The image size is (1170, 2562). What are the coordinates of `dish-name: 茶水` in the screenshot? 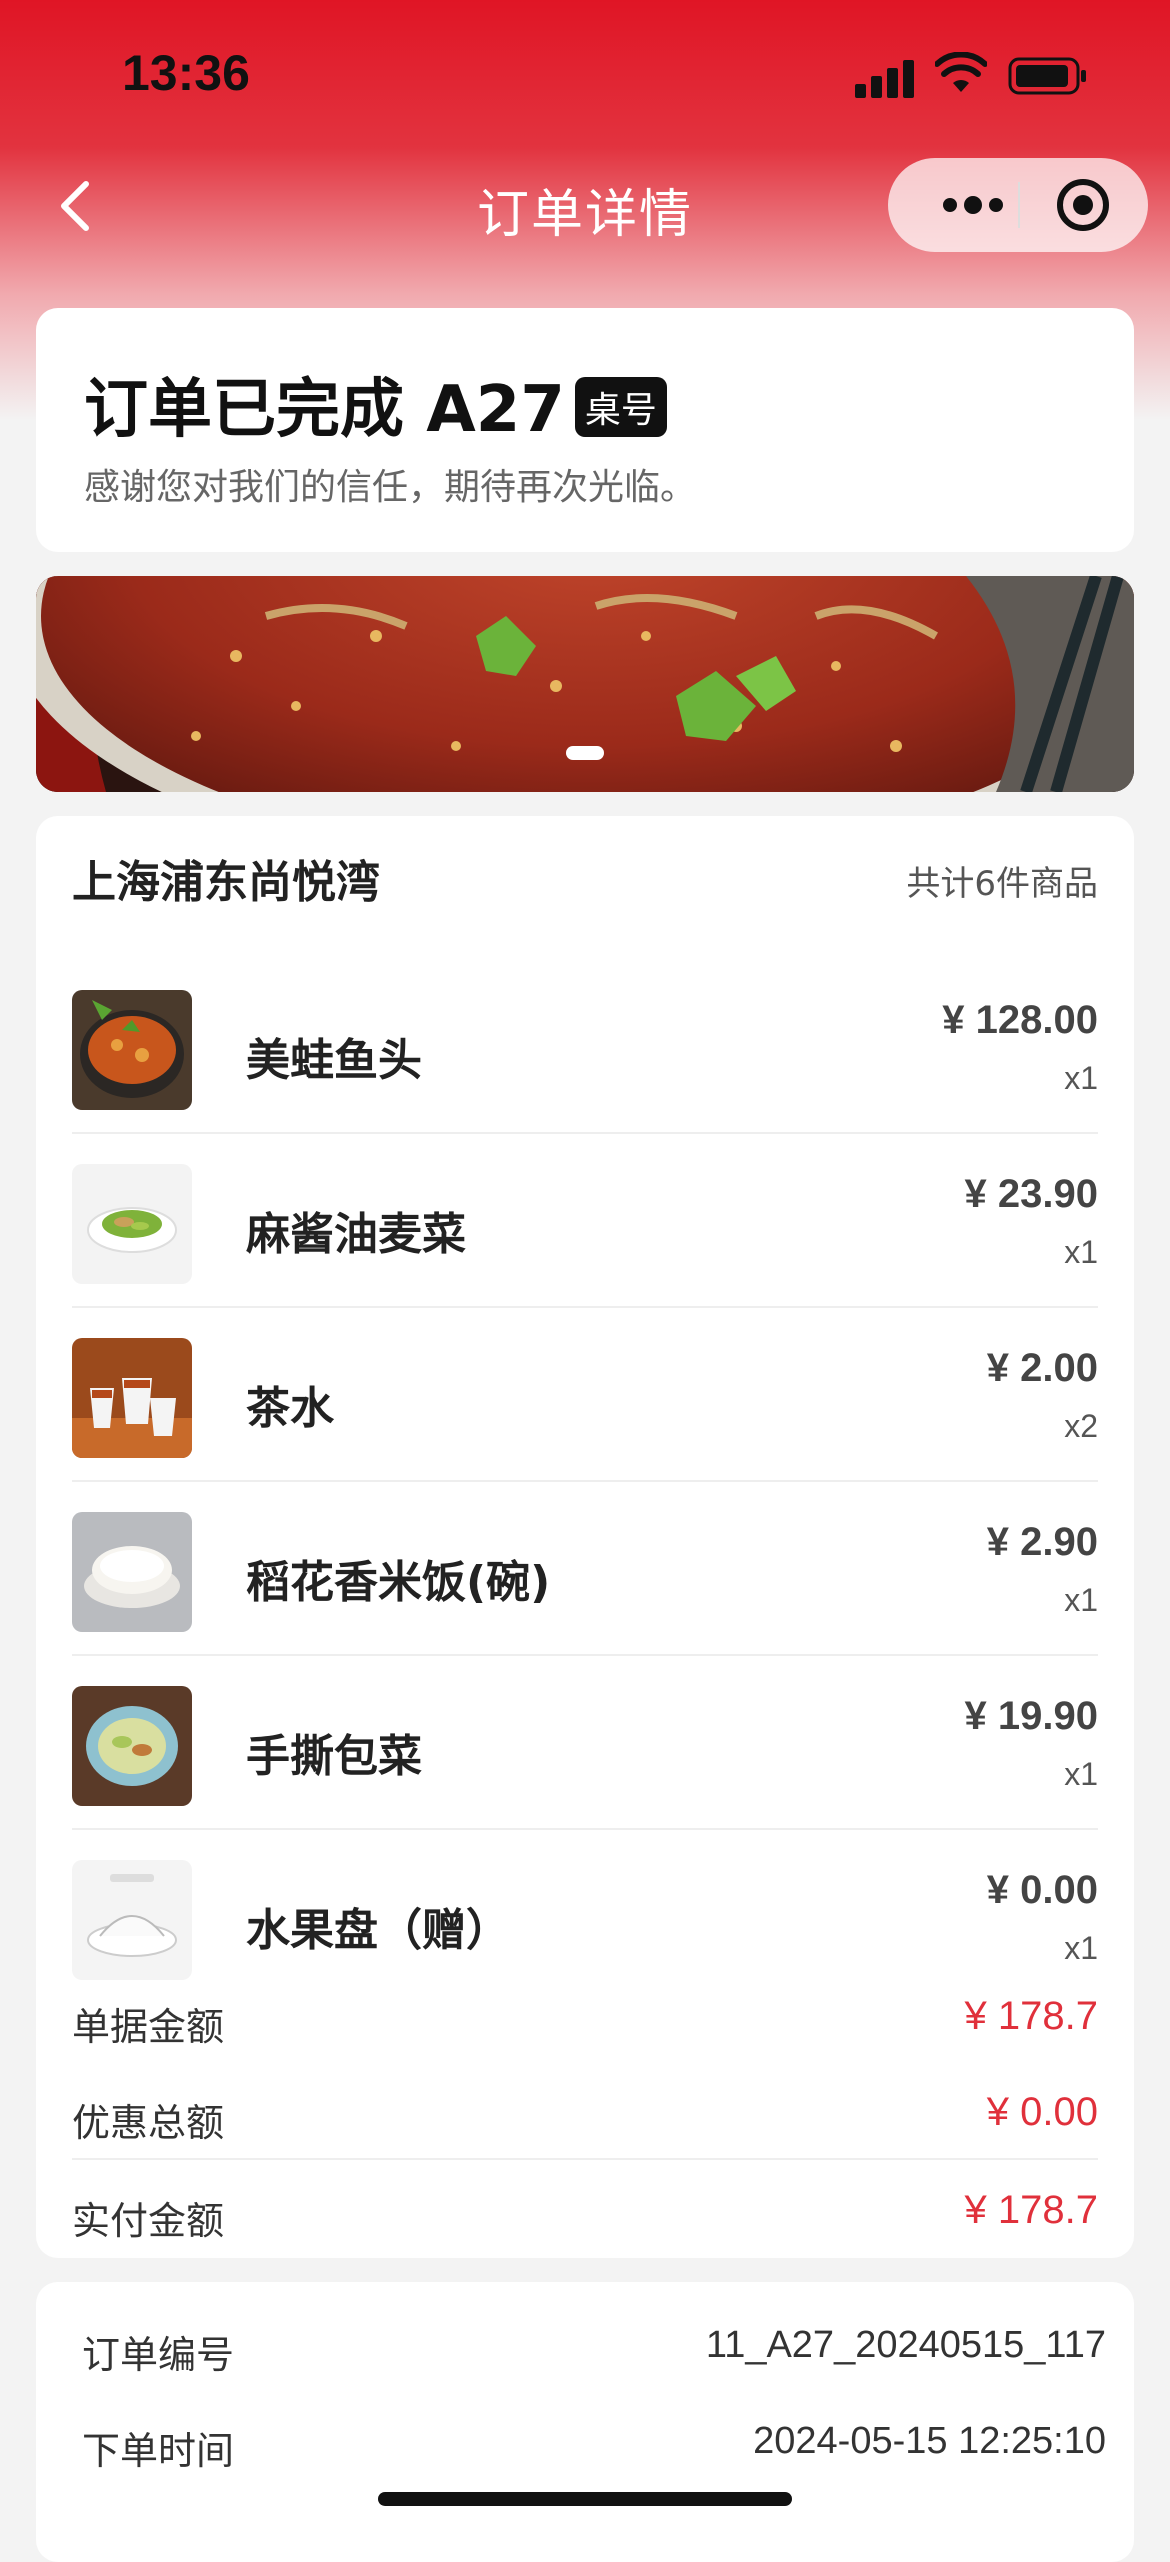 It's located at (290, 1408).